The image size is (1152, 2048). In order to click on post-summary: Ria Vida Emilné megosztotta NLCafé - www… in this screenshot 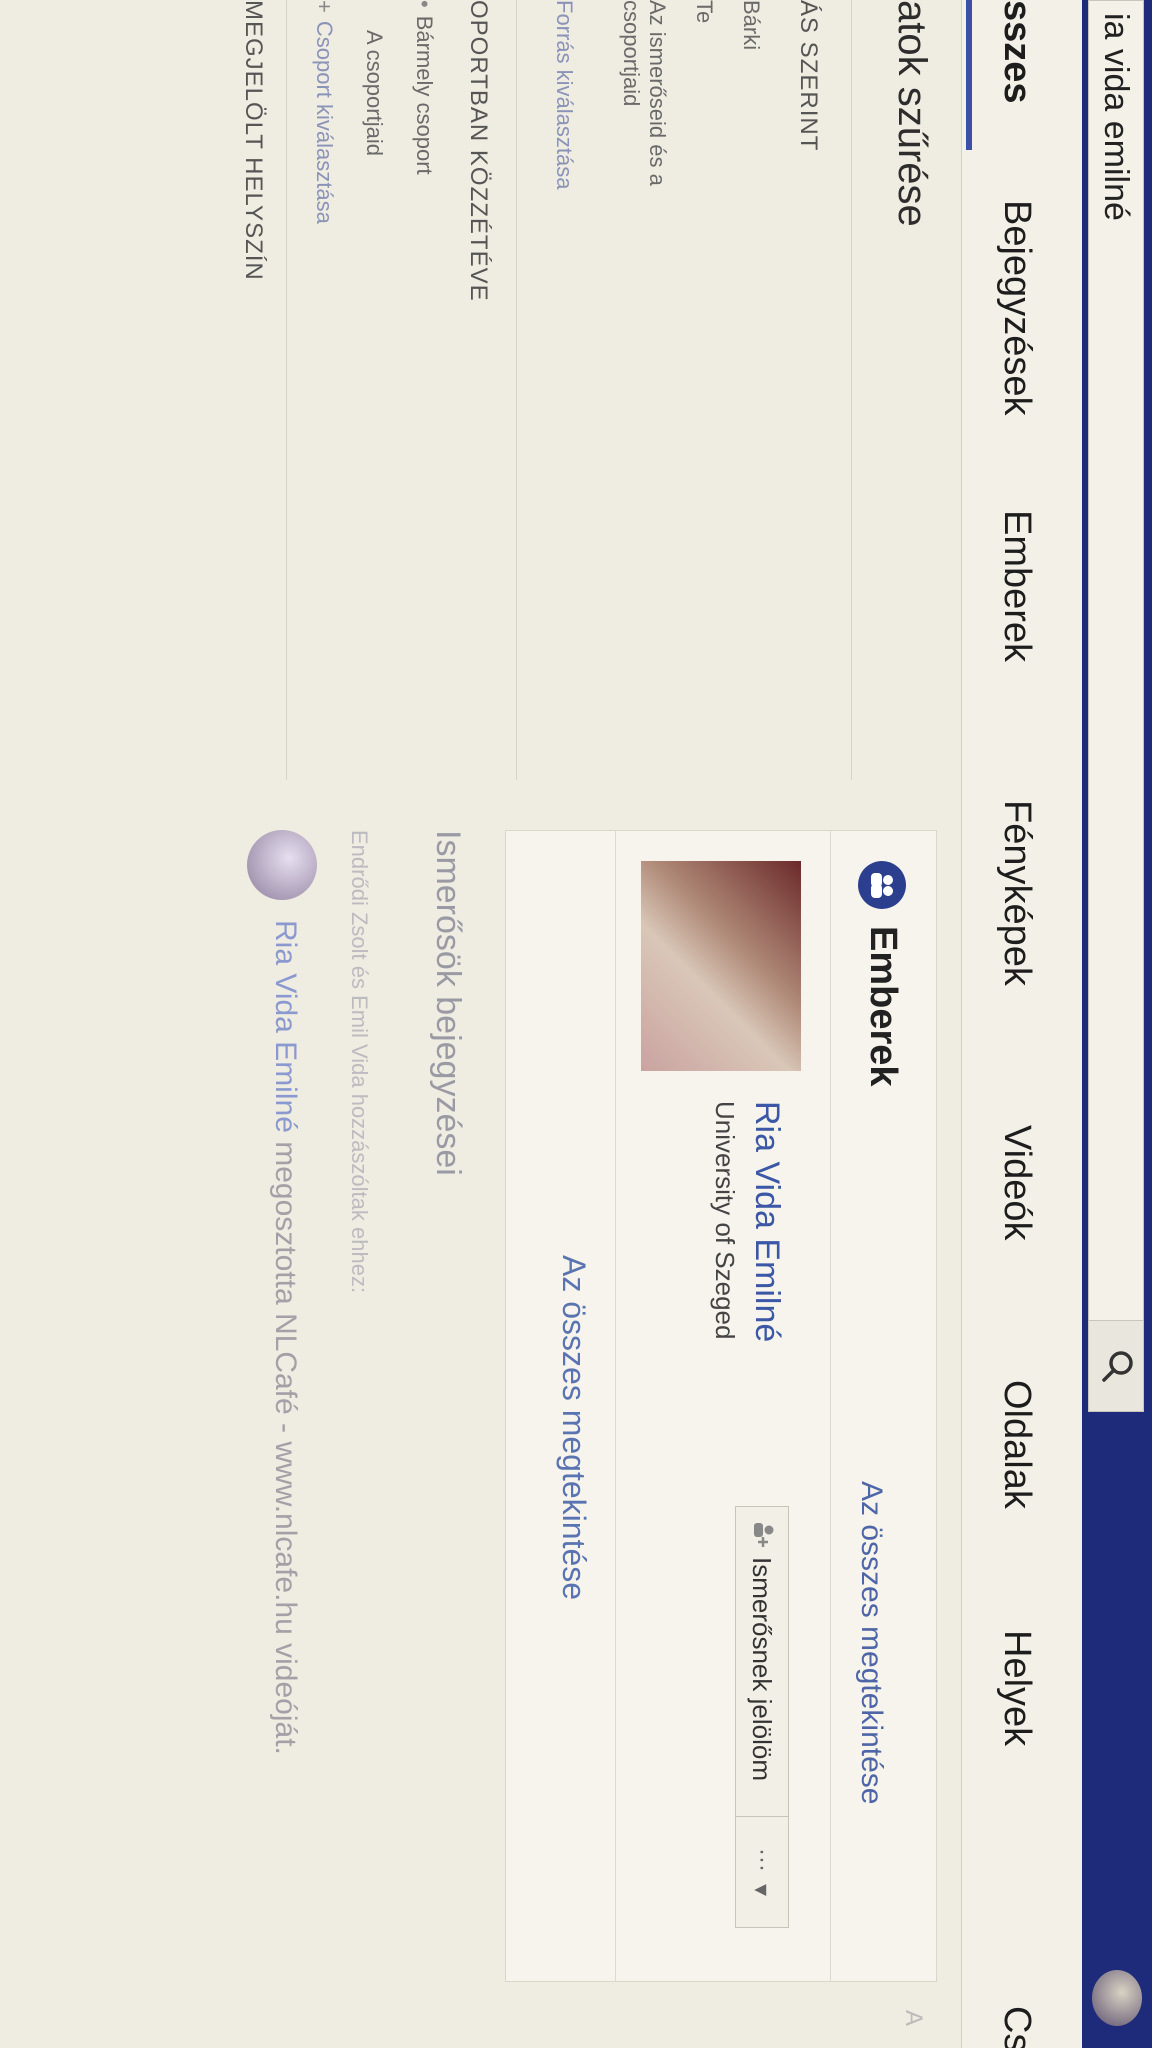, I will do `click(285, 1337)`.